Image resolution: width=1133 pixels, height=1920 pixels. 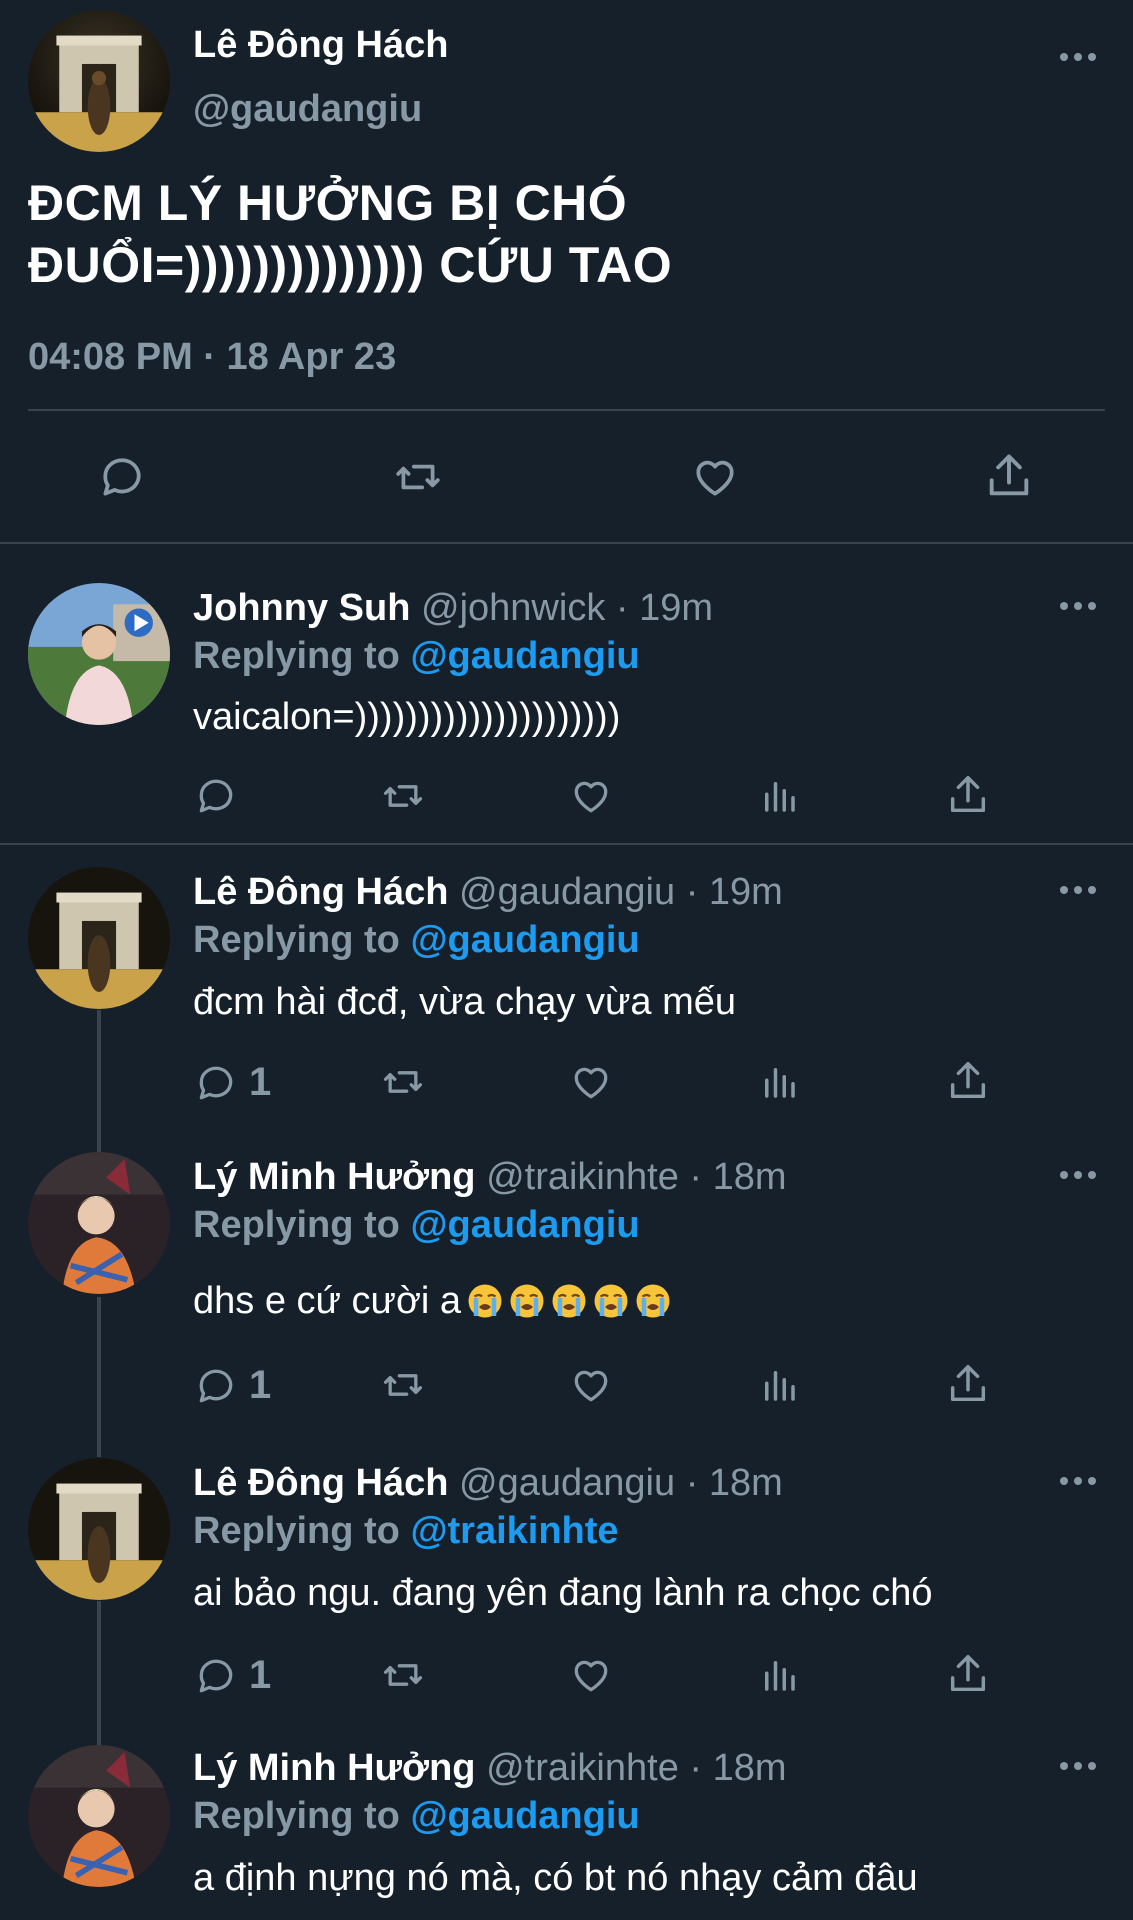 What do you see at coordinates (513, 608) in the screenshot?
I see `handle: @johnwick` at bounding box center [513, 608].